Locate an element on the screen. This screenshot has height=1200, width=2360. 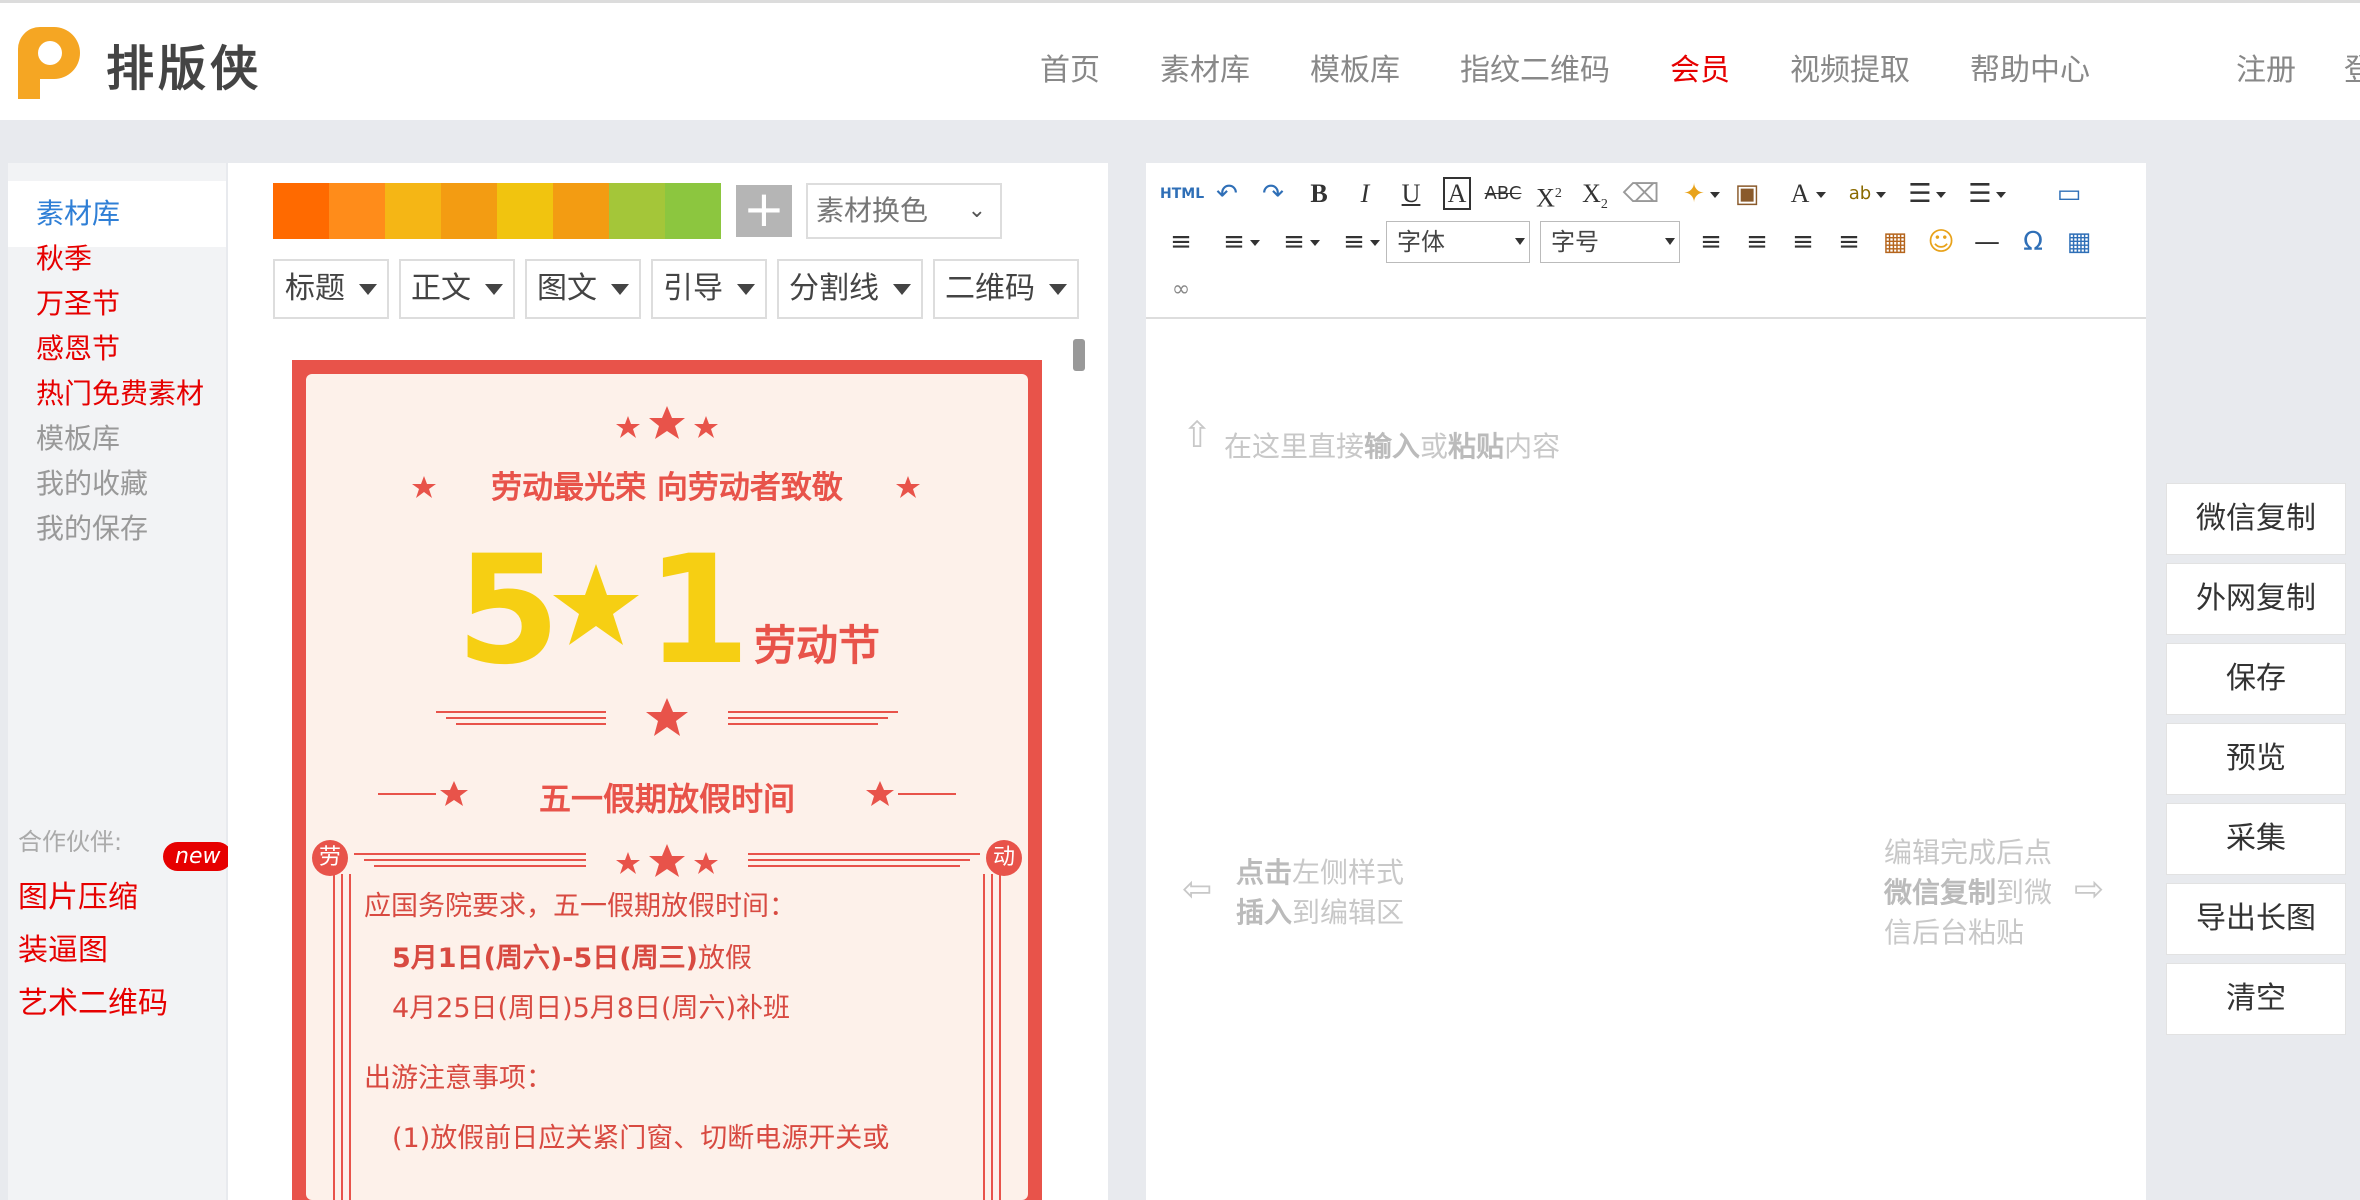
font-family-select: 字体 is located at coordinates (1458, 242).